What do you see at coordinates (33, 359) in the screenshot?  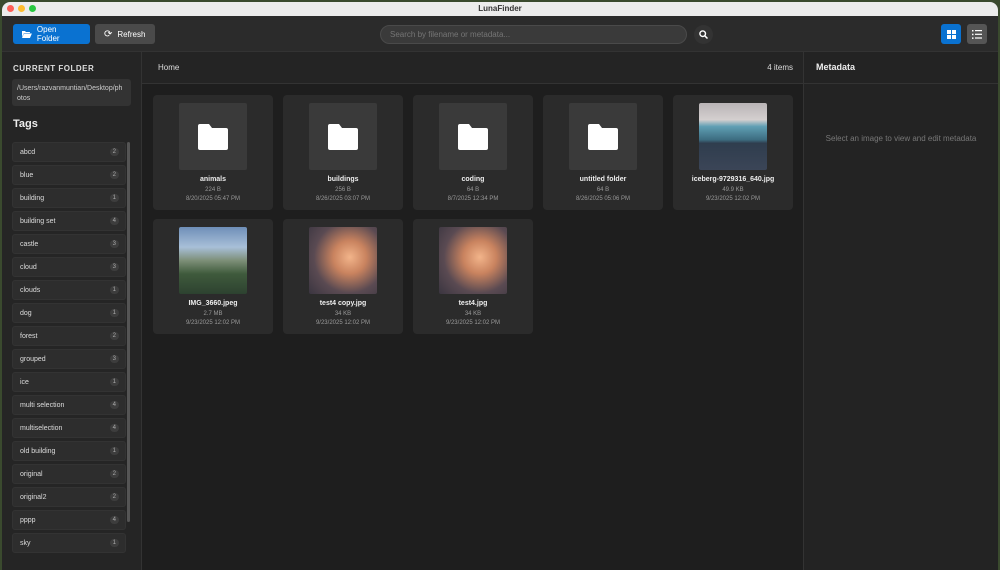 I see `tag-name: grouped` at bounding box center [33, 359].